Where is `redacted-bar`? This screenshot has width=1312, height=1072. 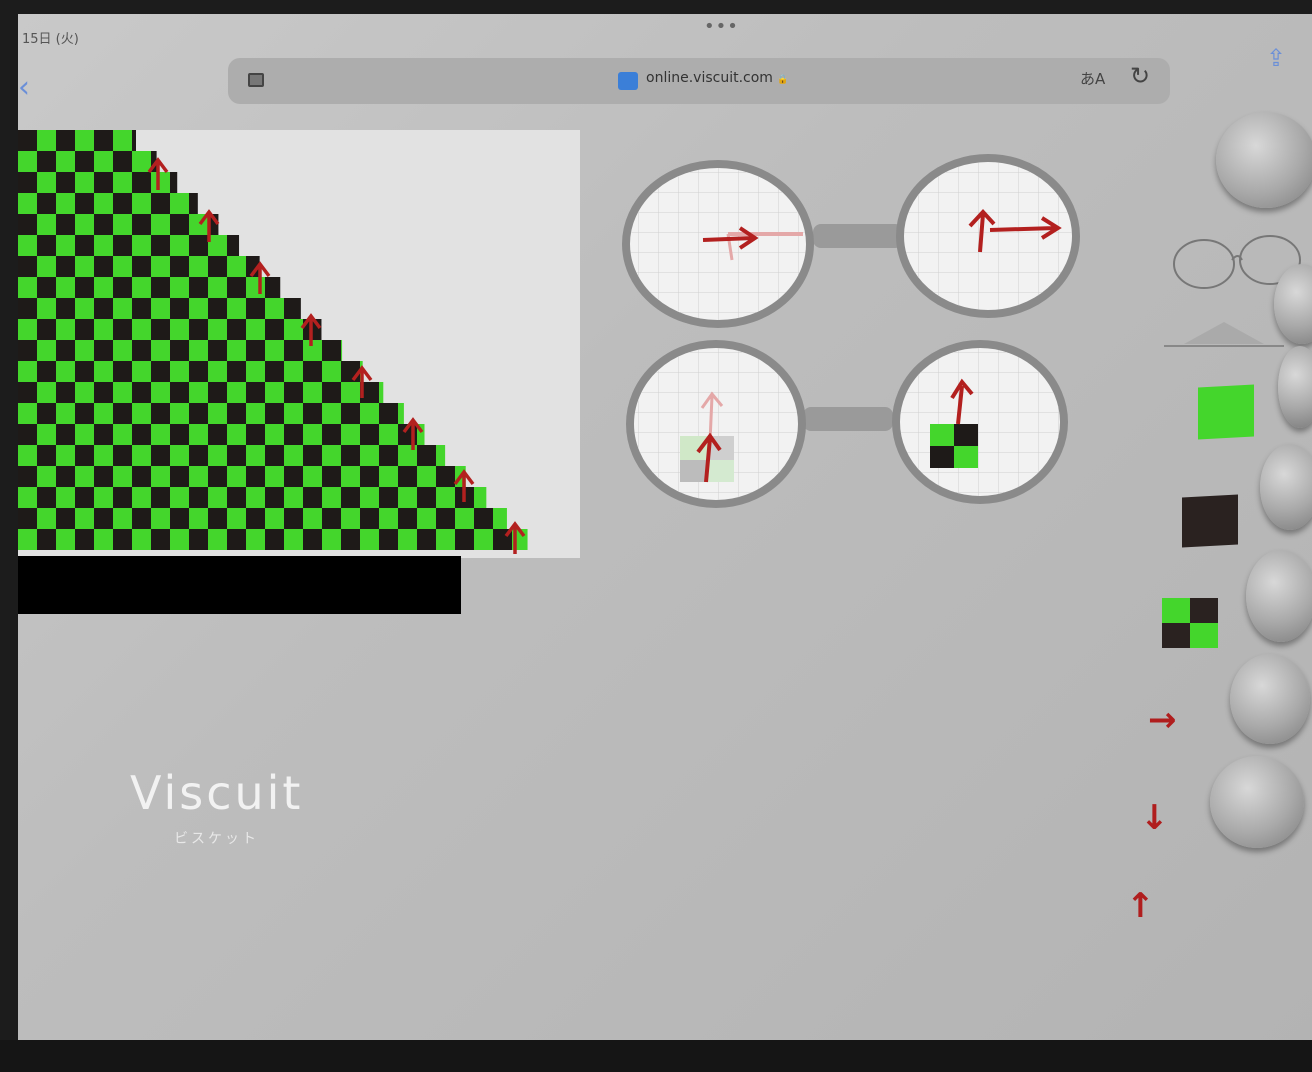
redacted-bar is located at coordinates (239, 585).